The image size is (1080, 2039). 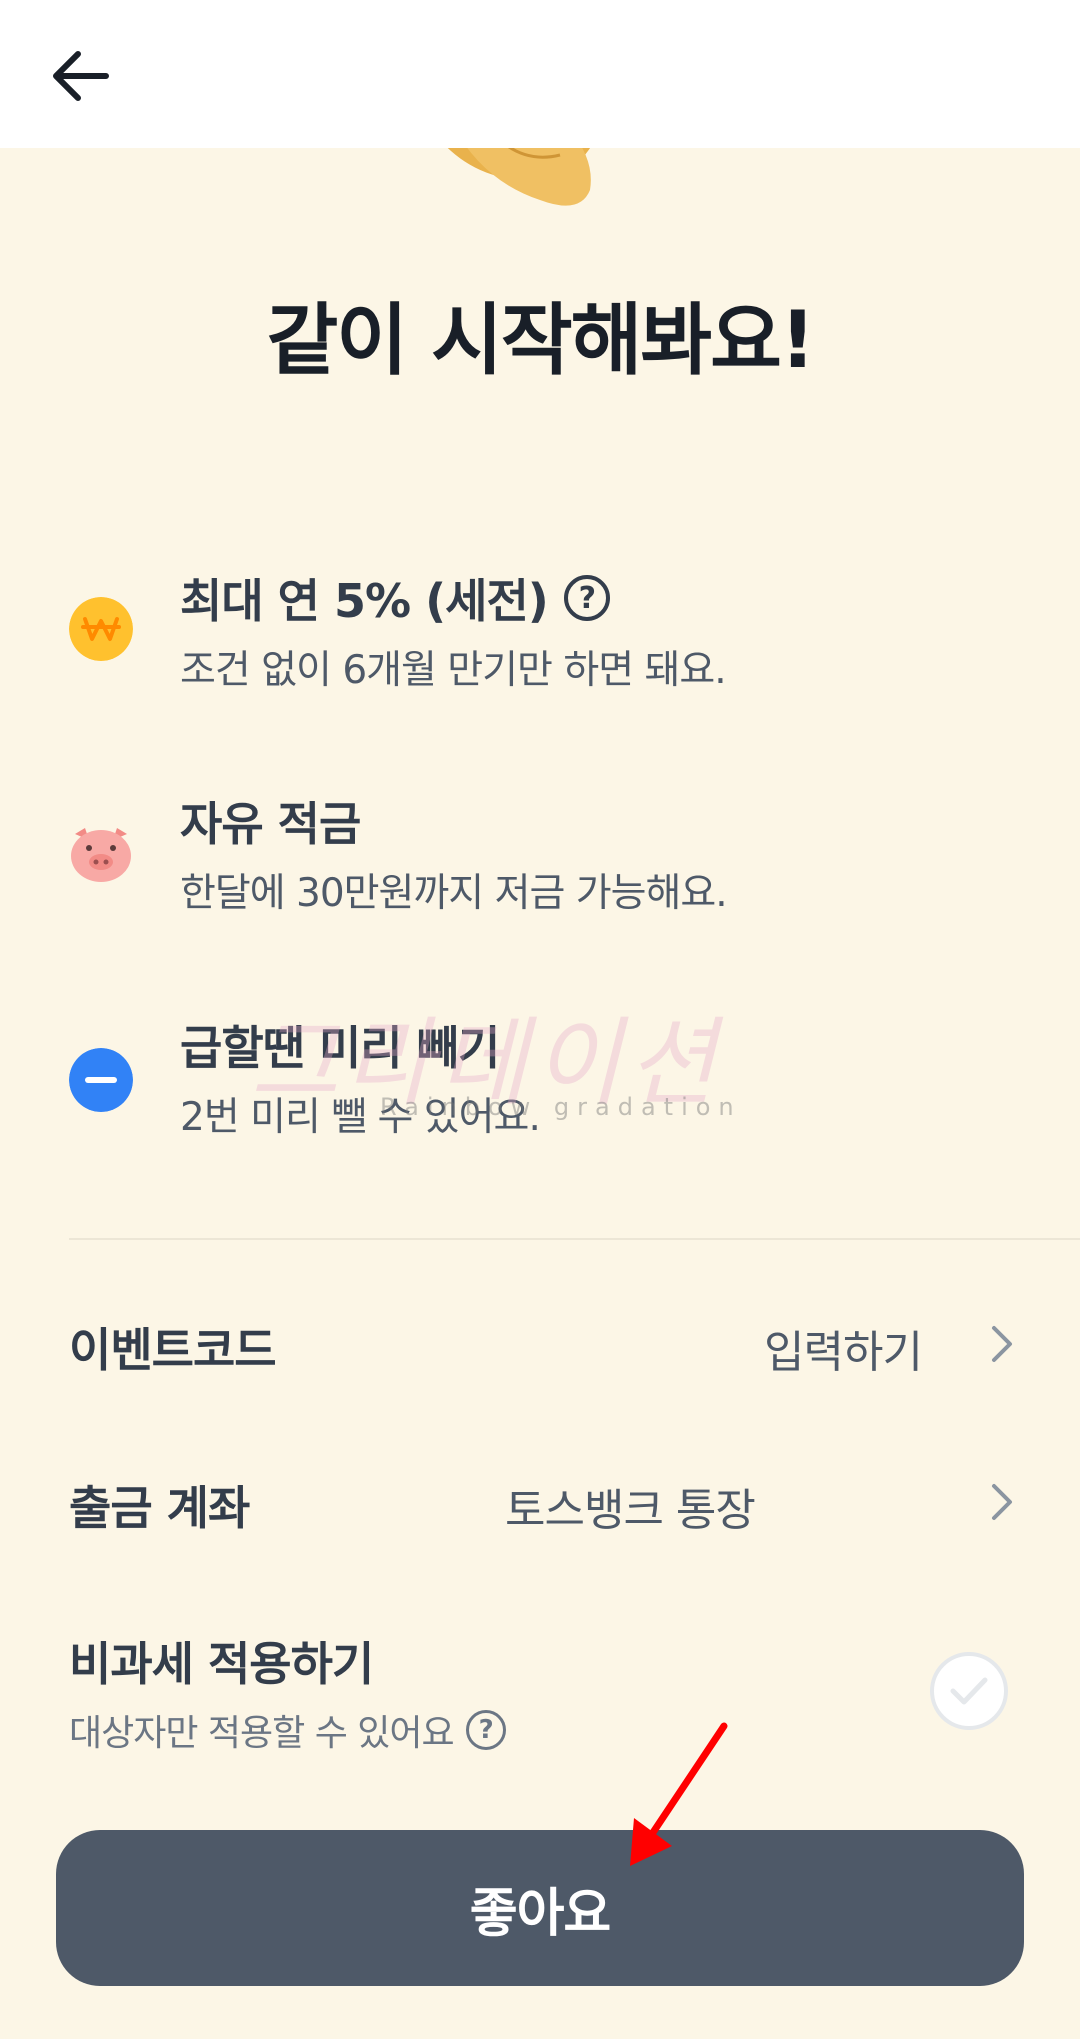 What do you see at coordinates (843, 1352) in the screenshot?
I see `event-code-value: 입력하기` at bounding box center [843, 1352].